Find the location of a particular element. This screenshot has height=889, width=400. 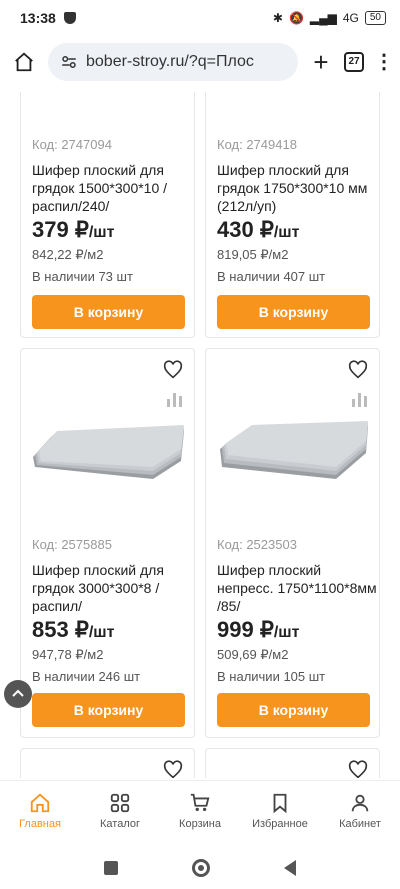

nav-favorites: Избранное is located at coordinates (280, 811).